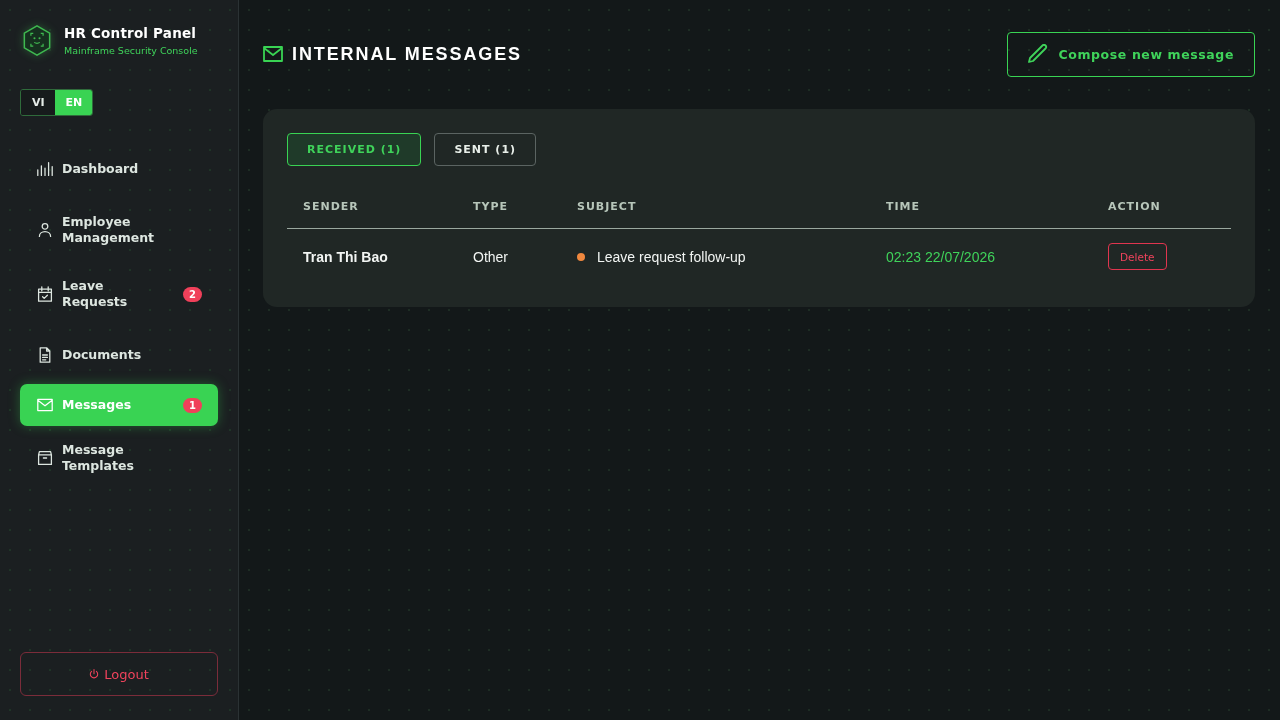  Describe the element at coordinates (45, 355) in the screenshot. I see `document-icon` at that location.